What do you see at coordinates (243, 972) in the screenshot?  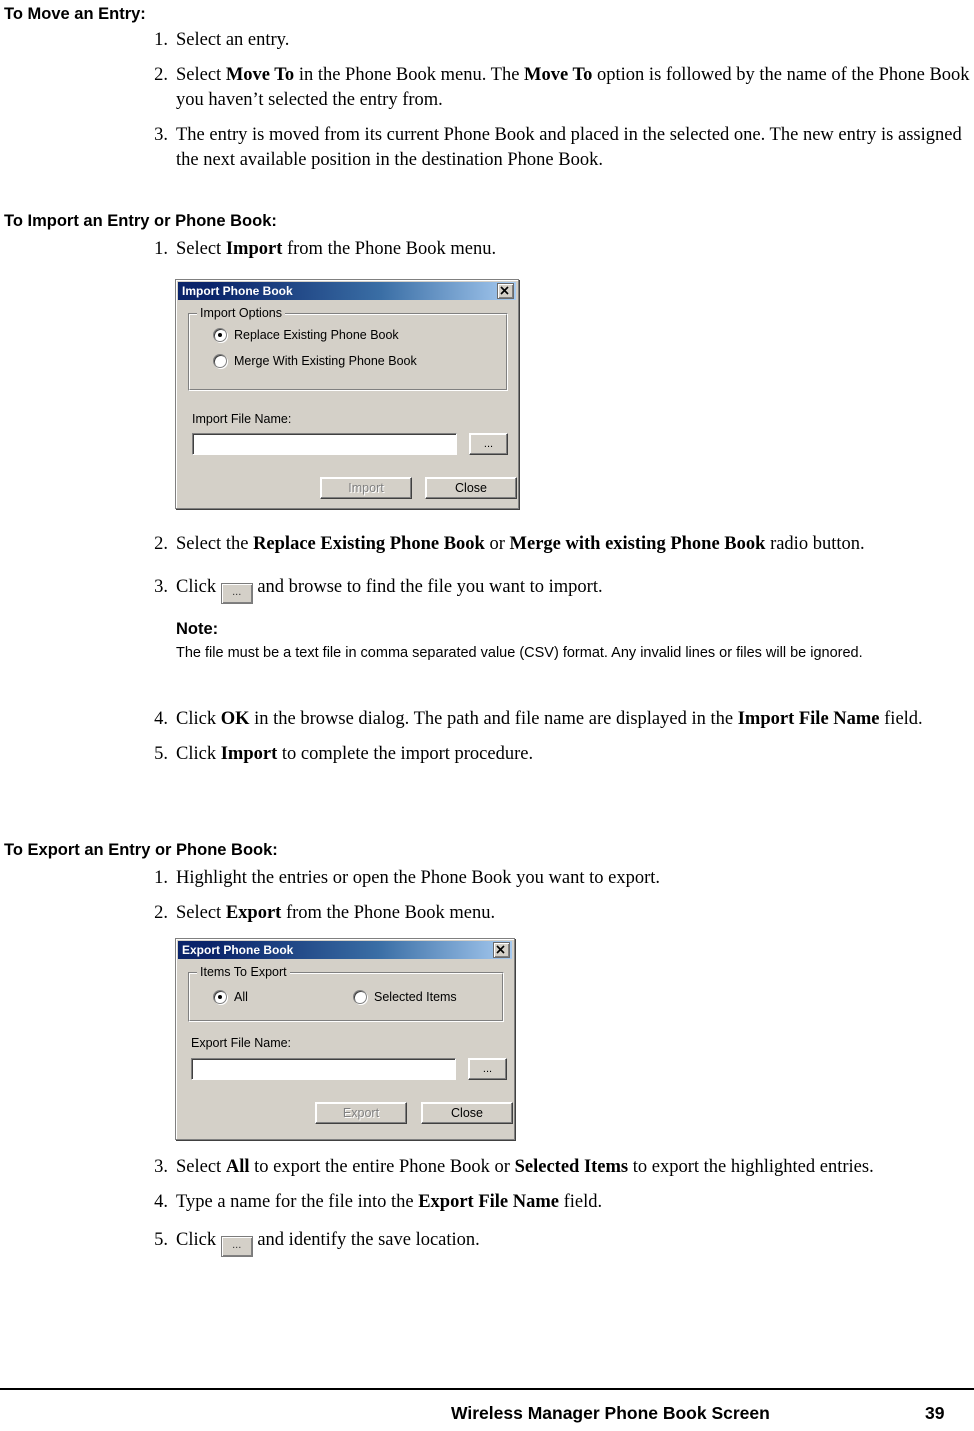 I see `items-to-export-legend: Items To Export` at bounding box center [243, 972].